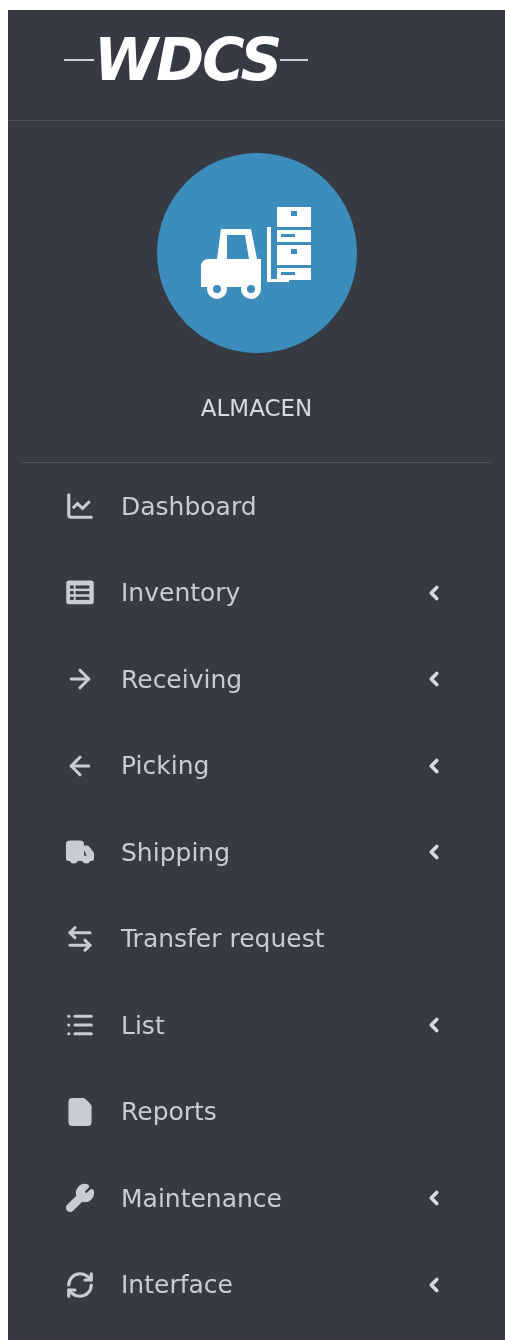  What do you see at coordinates (80, 1284) in the screenshot?
I see `refresh-icon` at bounding box center [80, 1284].